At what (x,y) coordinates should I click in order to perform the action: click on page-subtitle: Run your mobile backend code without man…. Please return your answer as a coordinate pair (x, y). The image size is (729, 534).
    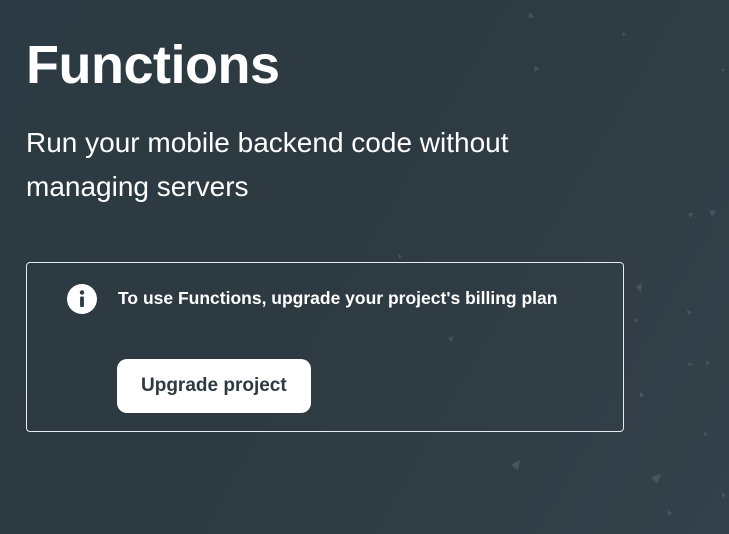
    Looking at the image, I should click on (267, 164).